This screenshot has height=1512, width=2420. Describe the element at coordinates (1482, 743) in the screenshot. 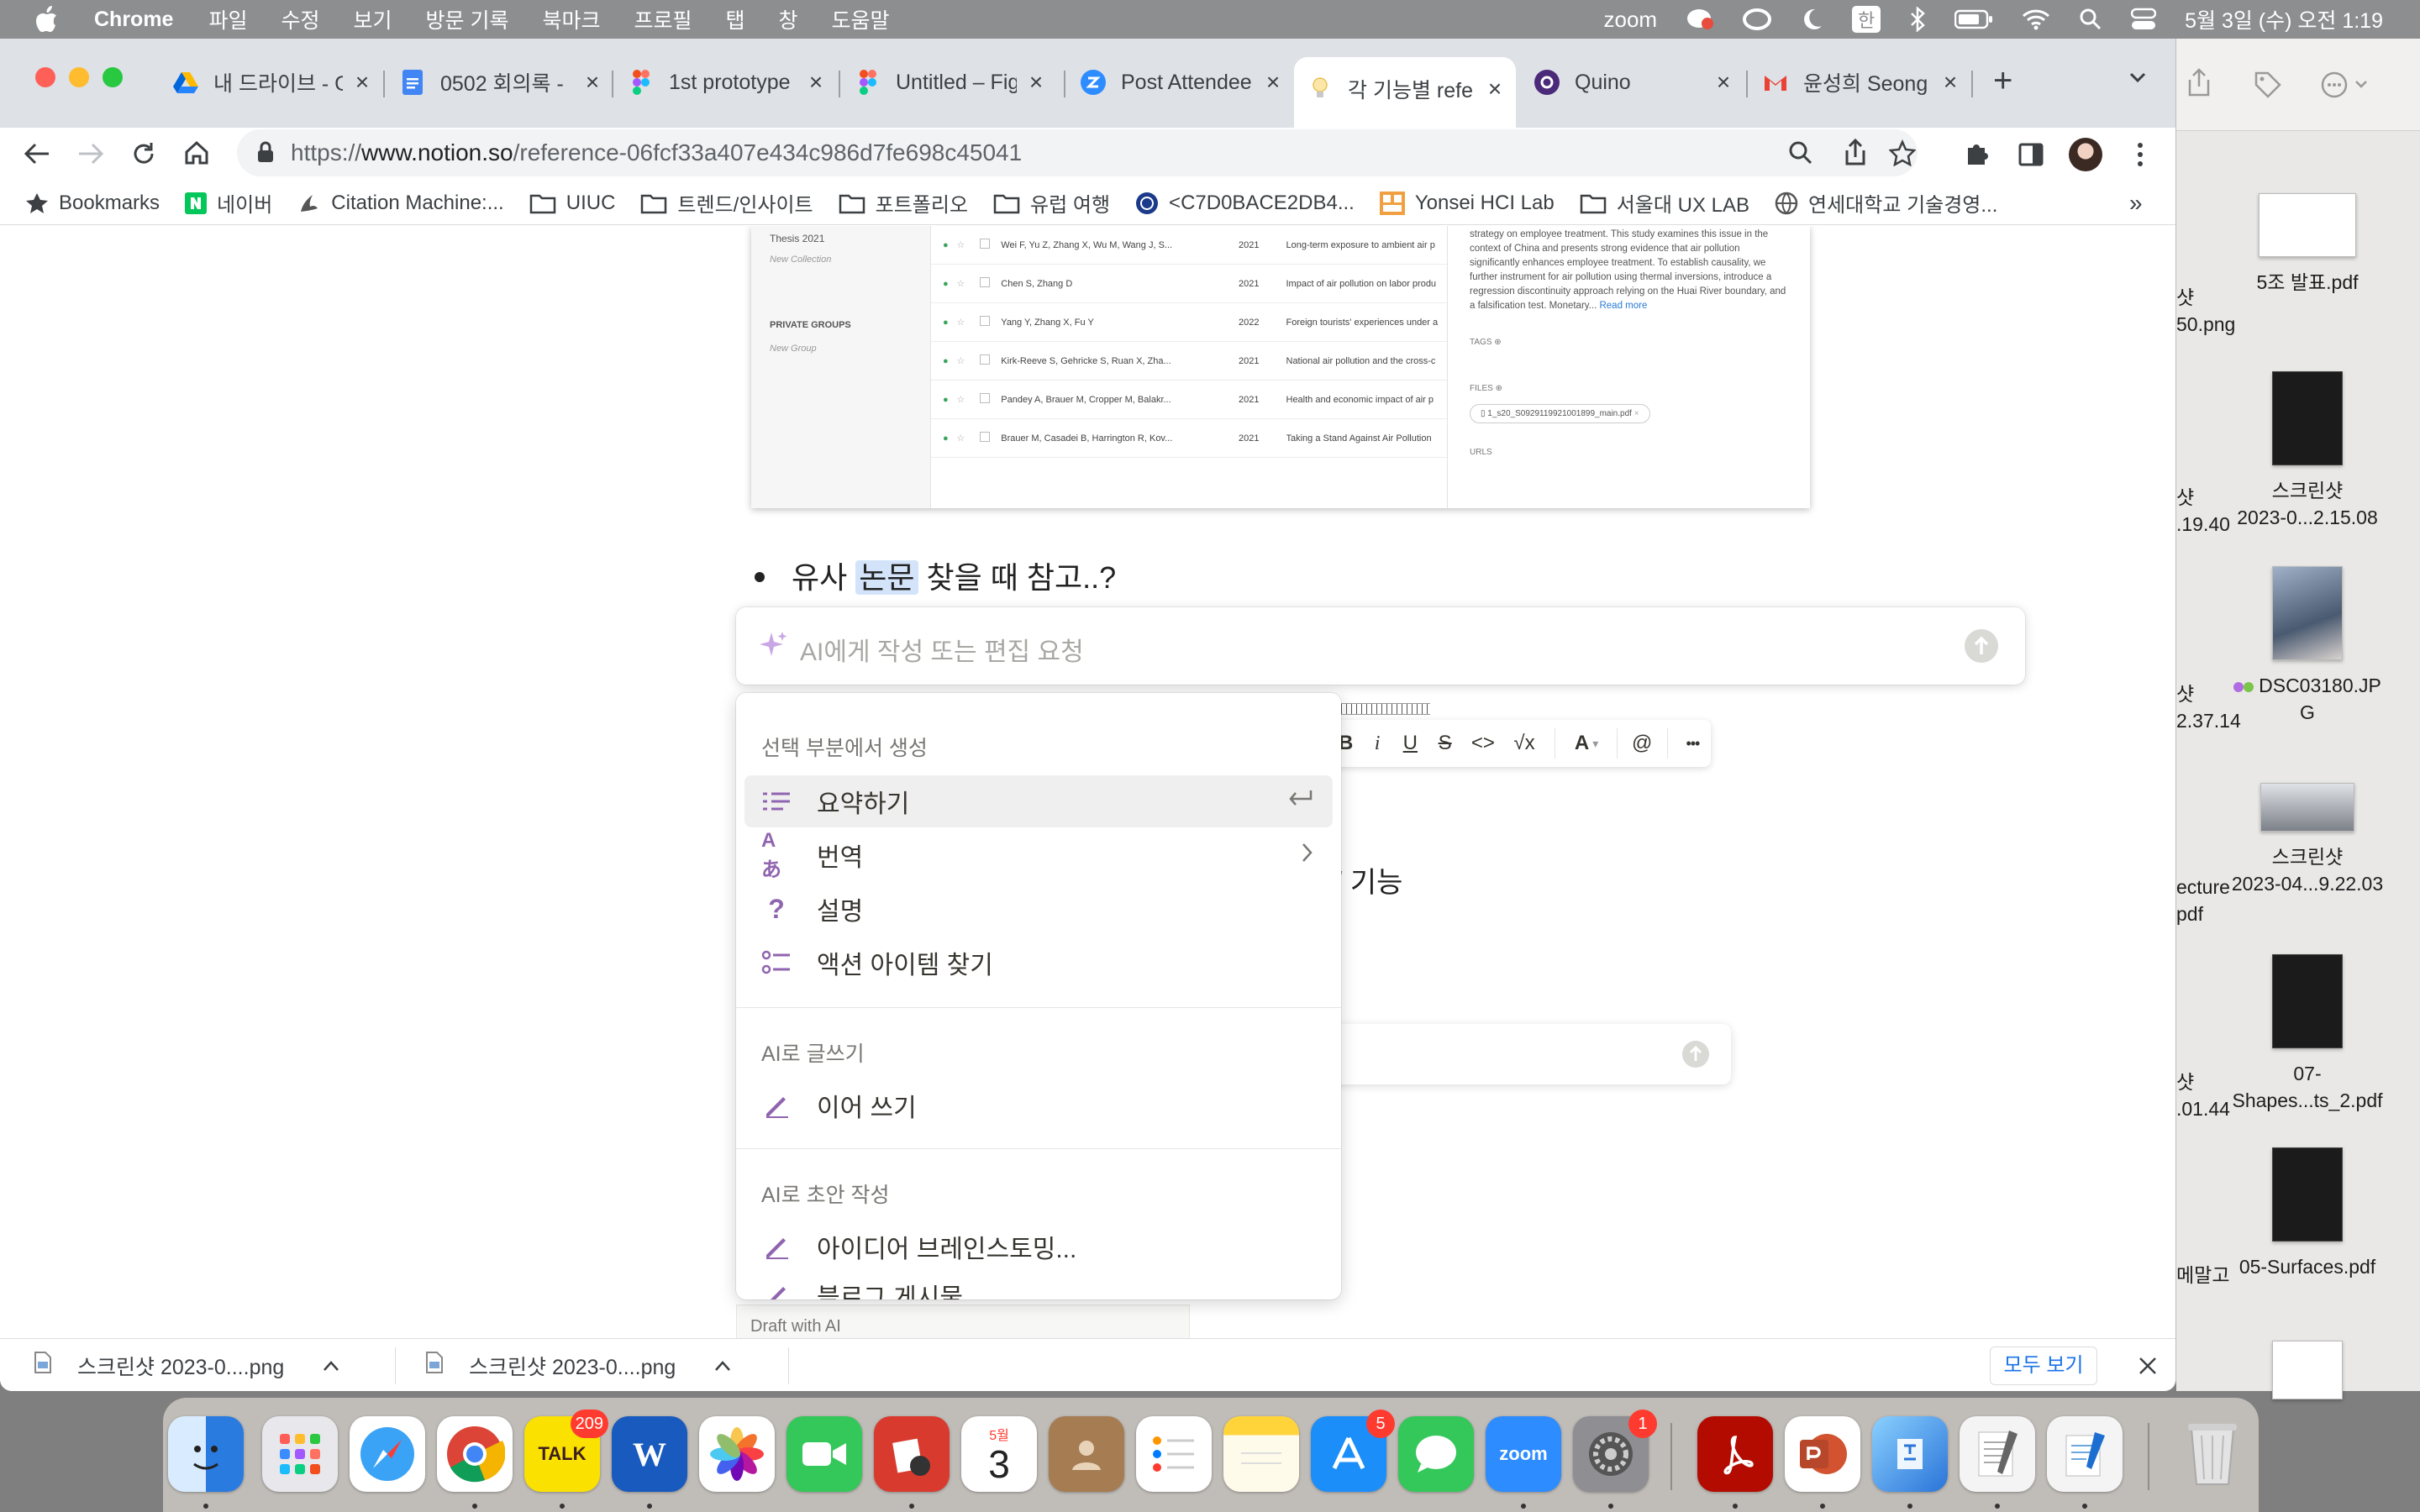

I see `code-button: <>` at that location.